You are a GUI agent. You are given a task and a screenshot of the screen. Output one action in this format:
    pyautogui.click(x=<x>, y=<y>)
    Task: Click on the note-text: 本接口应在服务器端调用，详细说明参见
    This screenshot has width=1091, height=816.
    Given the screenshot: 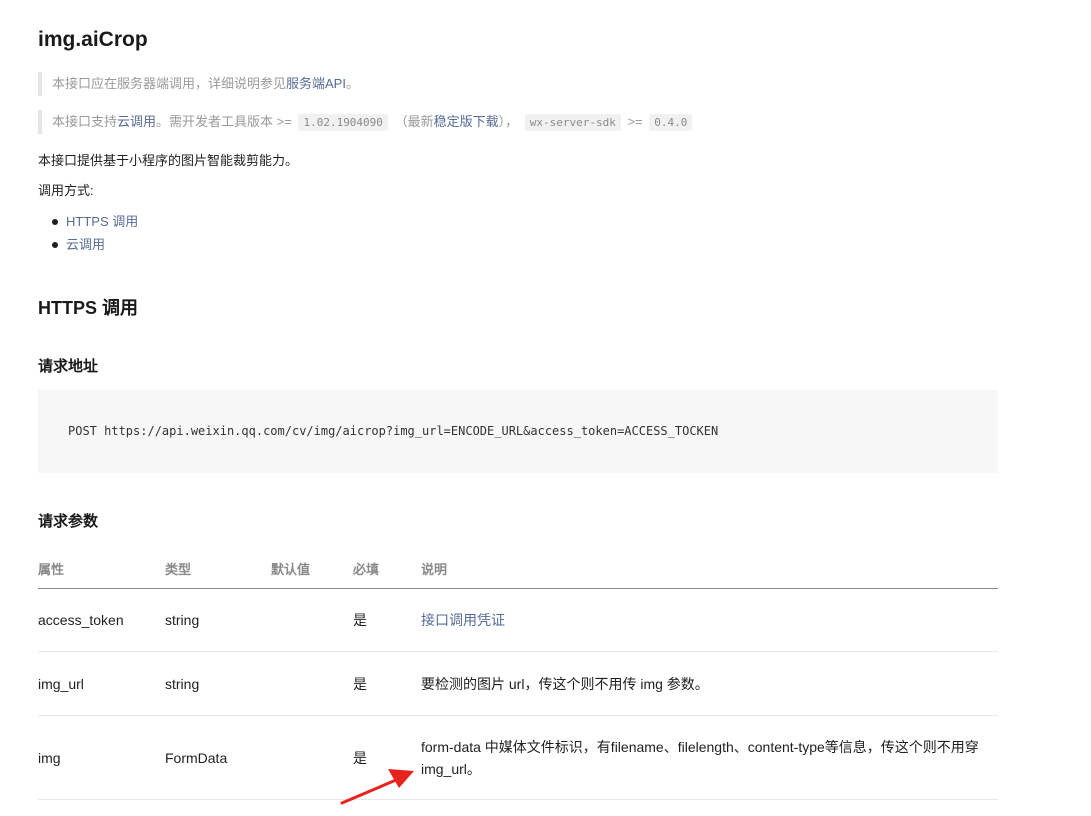 What is the action you would take?
    pyautogui.click(x=169, y=83)
    